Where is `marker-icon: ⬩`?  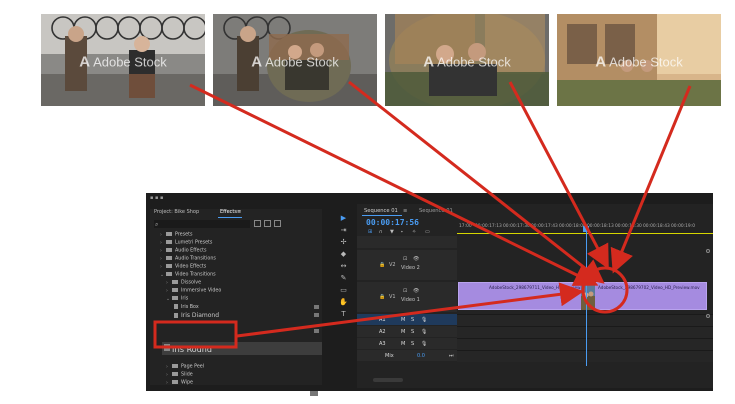
marker-icon: ⬩ is located at coordinates (402, 232).